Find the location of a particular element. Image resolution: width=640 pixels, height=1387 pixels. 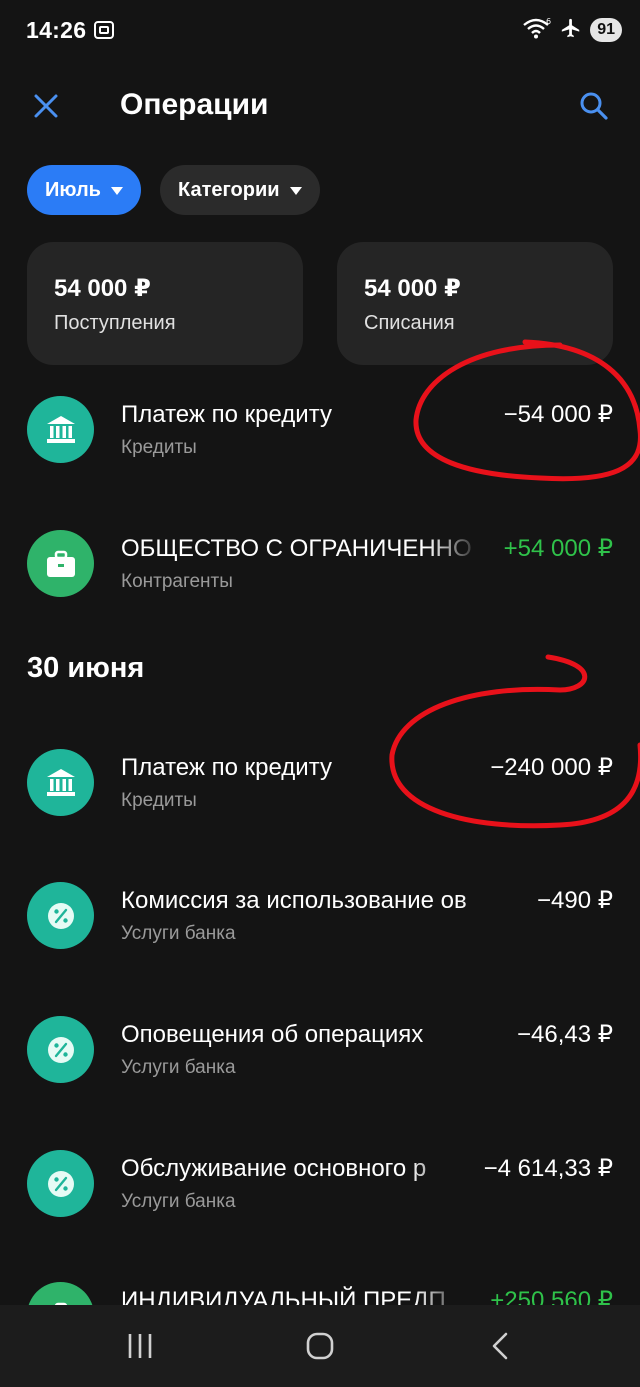

close-button is located at coordinates (46, 106).